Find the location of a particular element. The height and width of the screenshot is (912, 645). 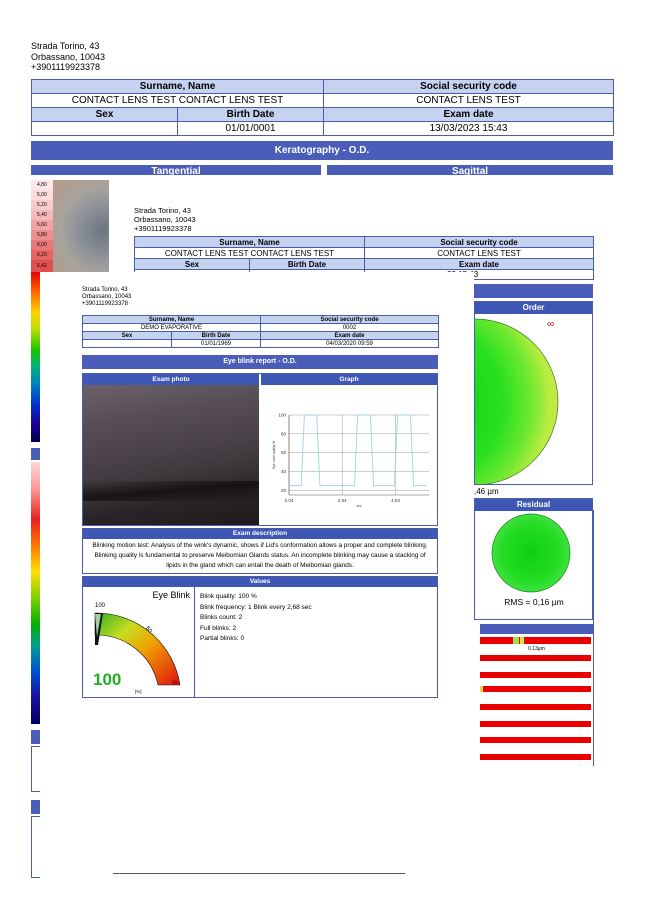

bg-ssc-header: Social security code is located at coordinates (468, 86).